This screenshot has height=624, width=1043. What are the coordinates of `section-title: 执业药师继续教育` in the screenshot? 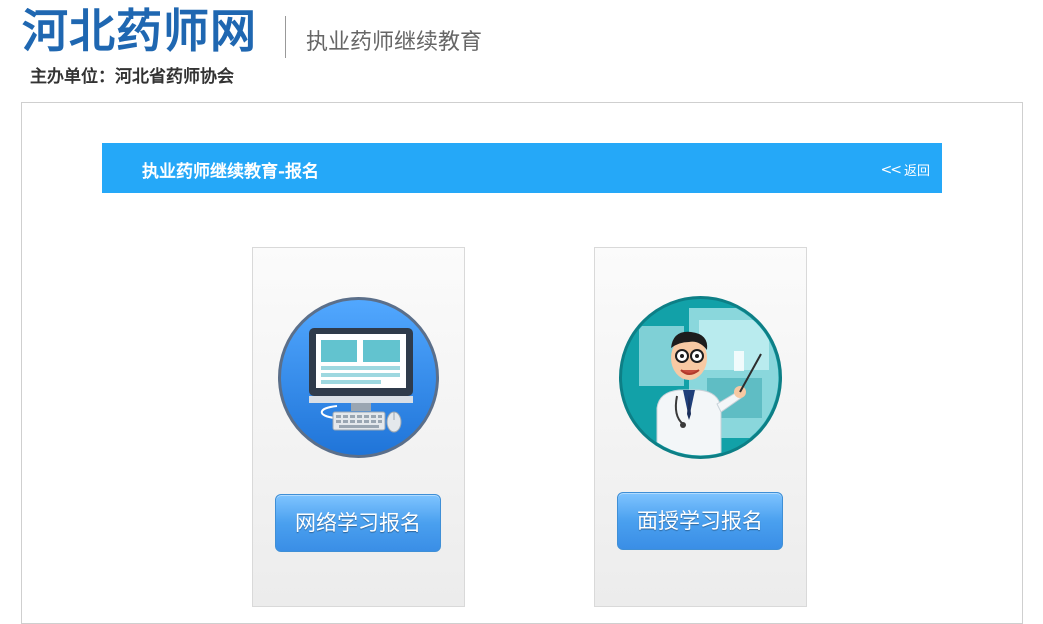 It's located at (394, 42).